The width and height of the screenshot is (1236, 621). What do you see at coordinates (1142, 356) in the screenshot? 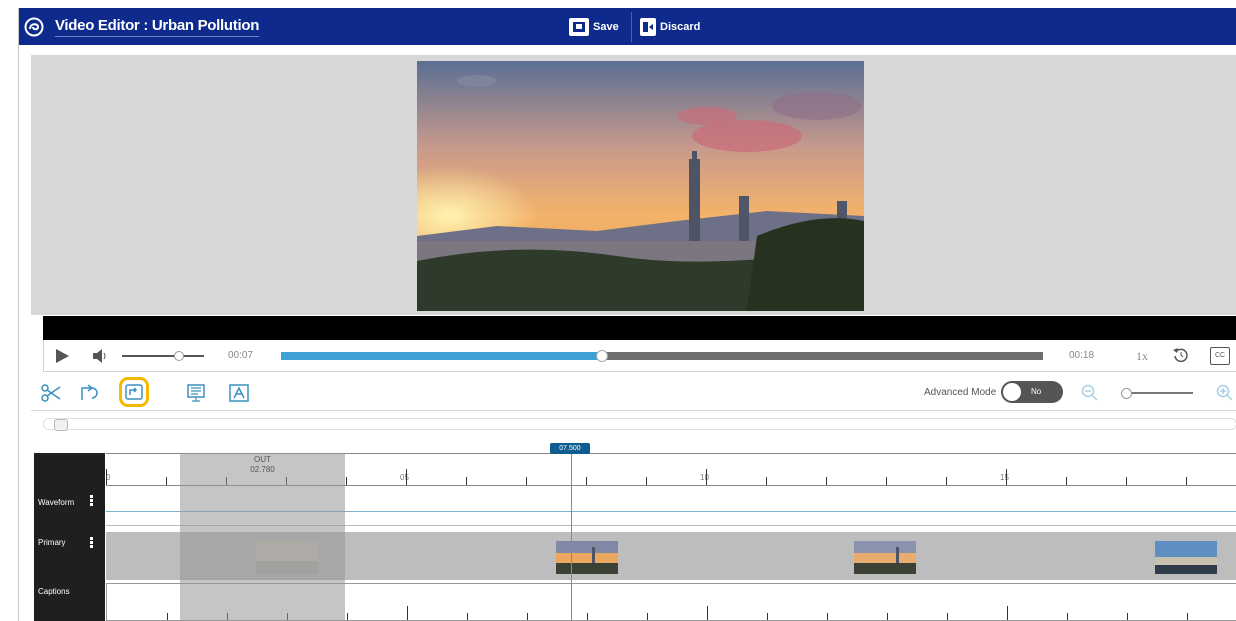
I see `playback-speed: 1x` at bounding box center [1142, 356].